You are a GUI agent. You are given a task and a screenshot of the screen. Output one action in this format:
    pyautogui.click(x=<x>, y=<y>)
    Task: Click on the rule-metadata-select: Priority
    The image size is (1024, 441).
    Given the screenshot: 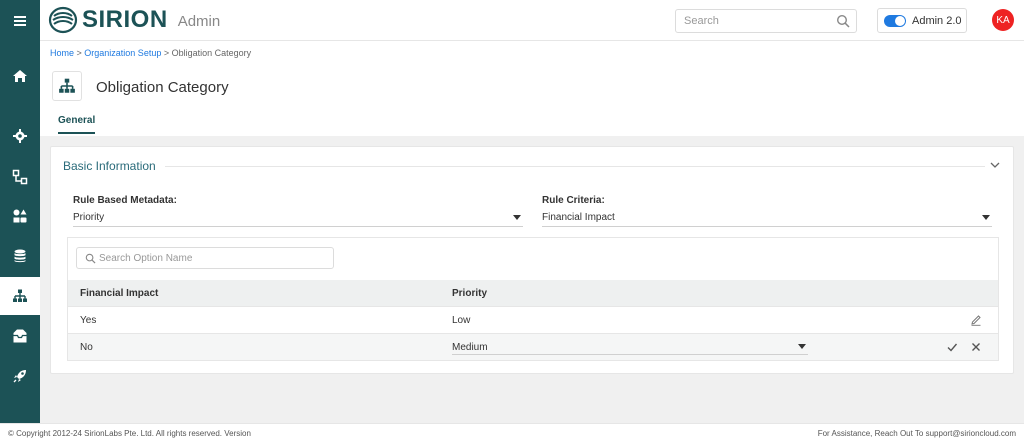 What is the action you would take?
    pyautogui.click(x=298, y=218)
    